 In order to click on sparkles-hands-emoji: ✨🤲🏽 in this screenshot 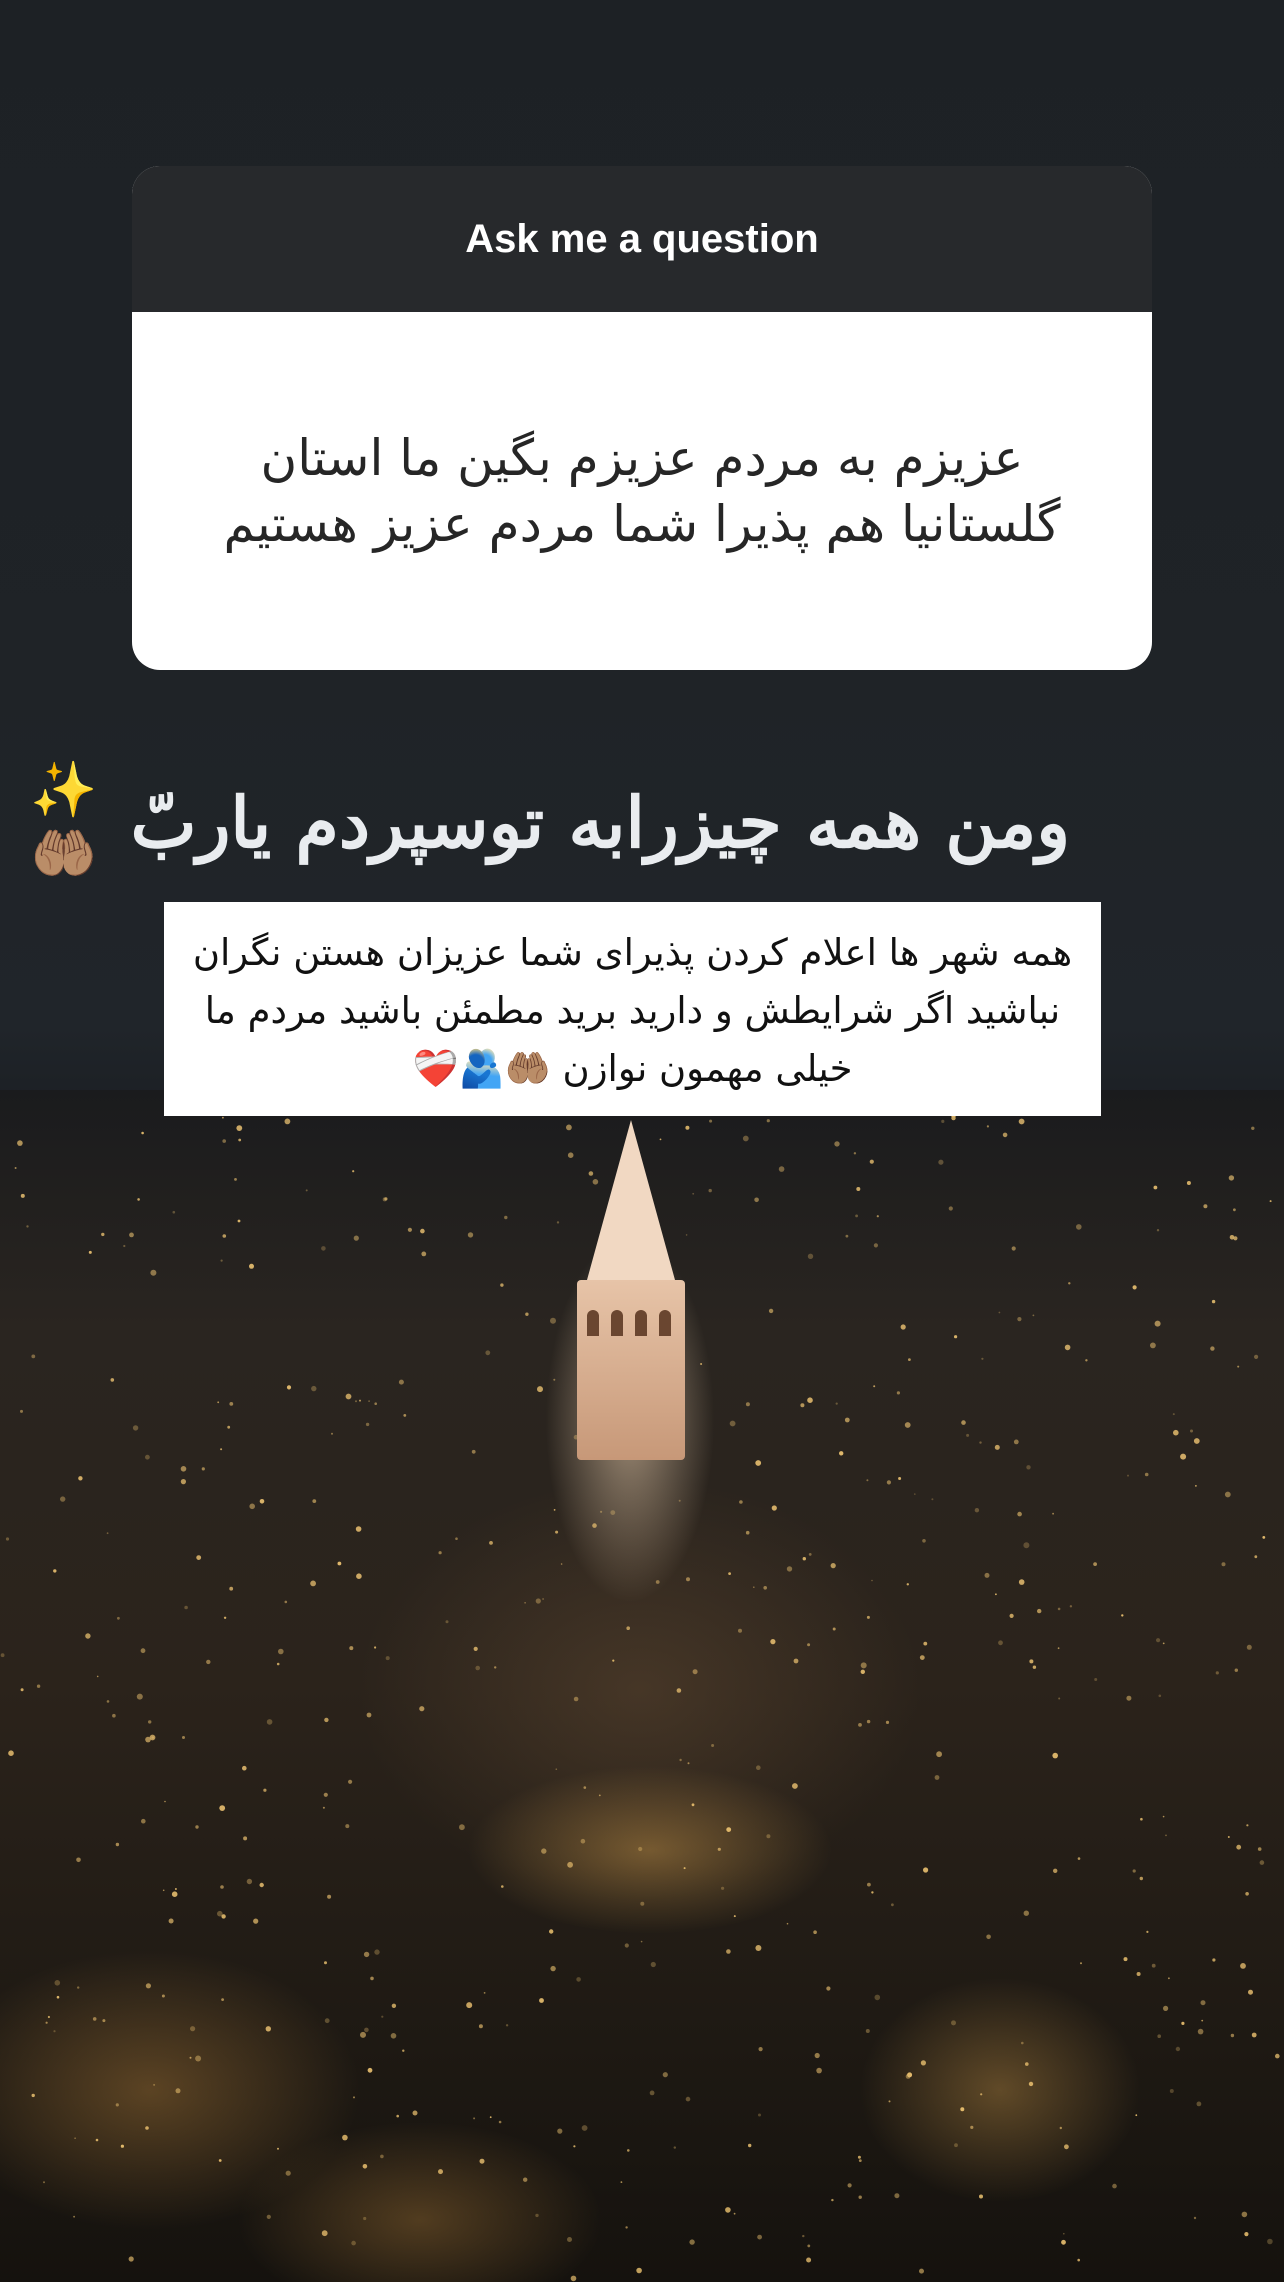, I will do `click(64, 821)`.